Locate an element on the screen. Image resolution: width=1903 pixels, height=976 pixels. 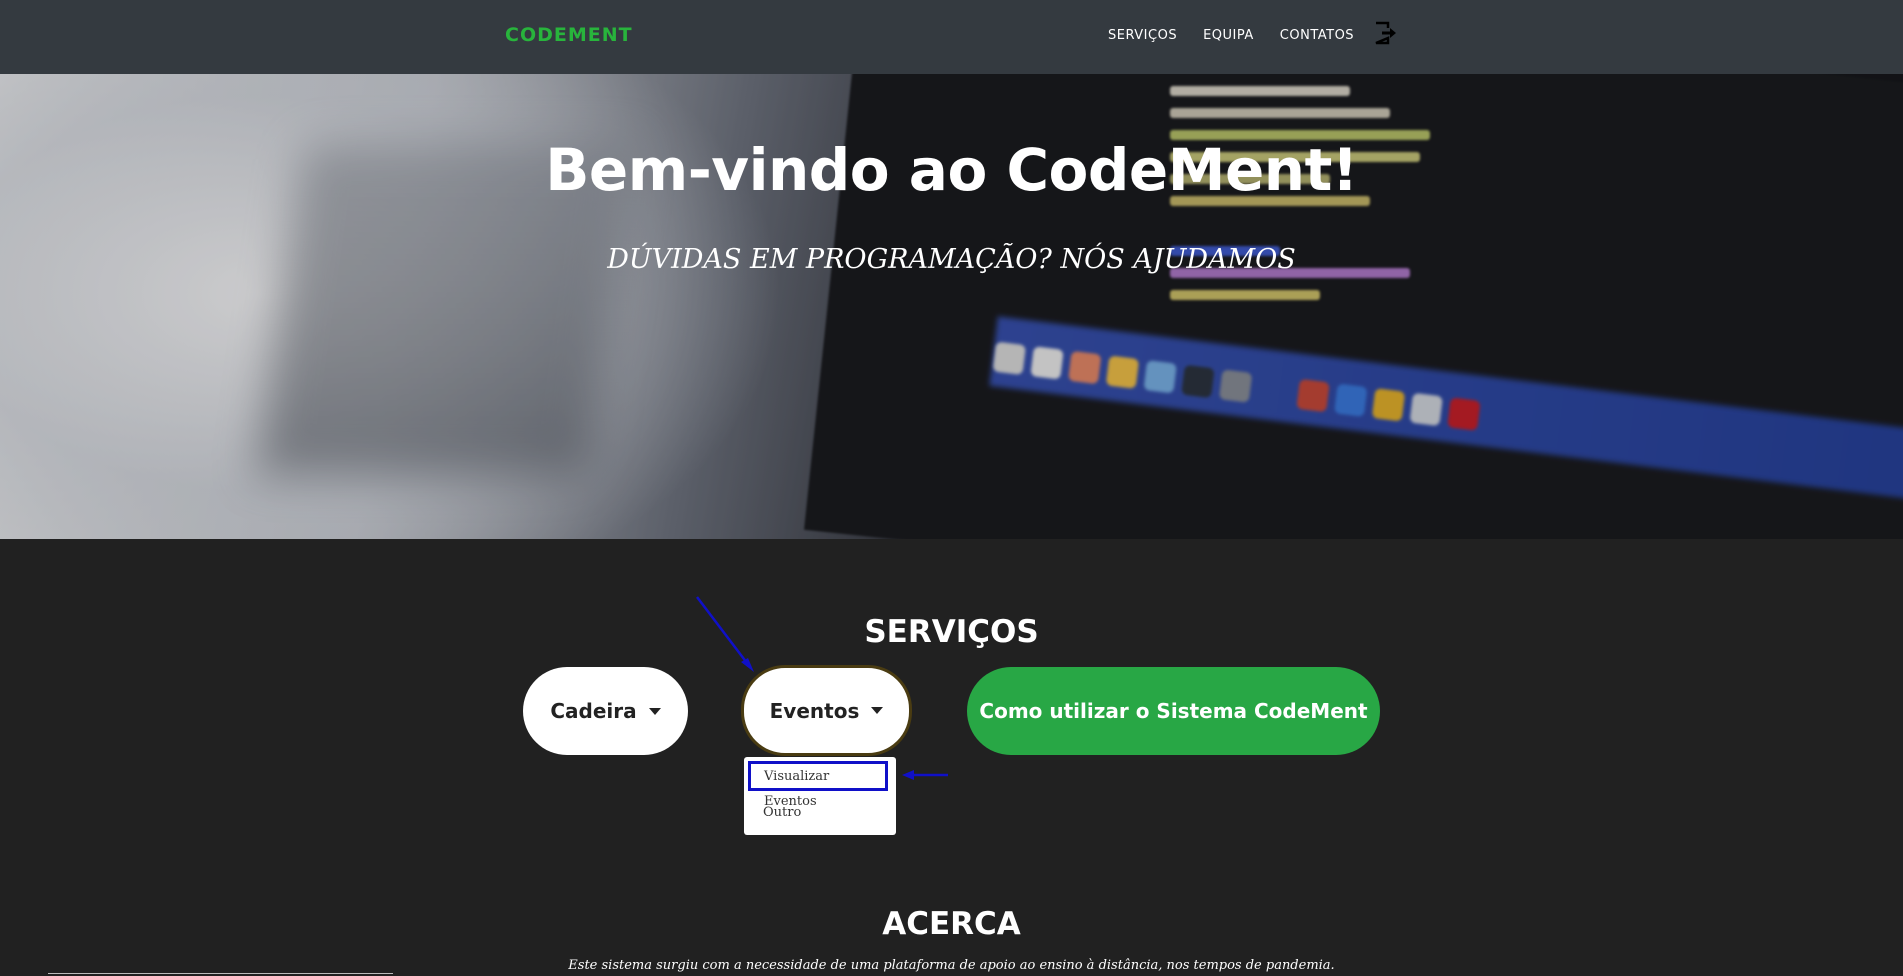
dropdown-item-outro: Outro is located at coordinates (829, 812).